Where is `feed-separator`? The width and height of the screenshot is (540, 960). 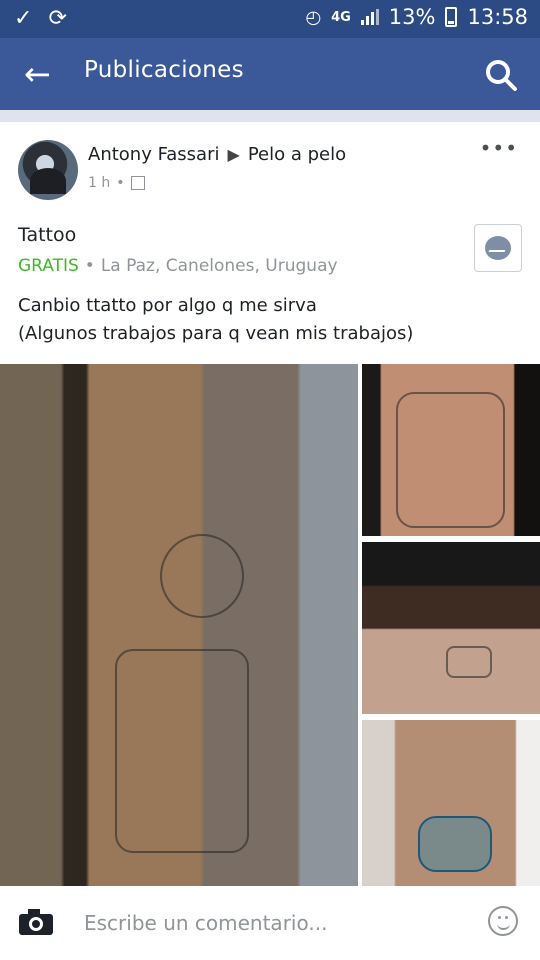 feed-separator is located at coordinates (270, 116).